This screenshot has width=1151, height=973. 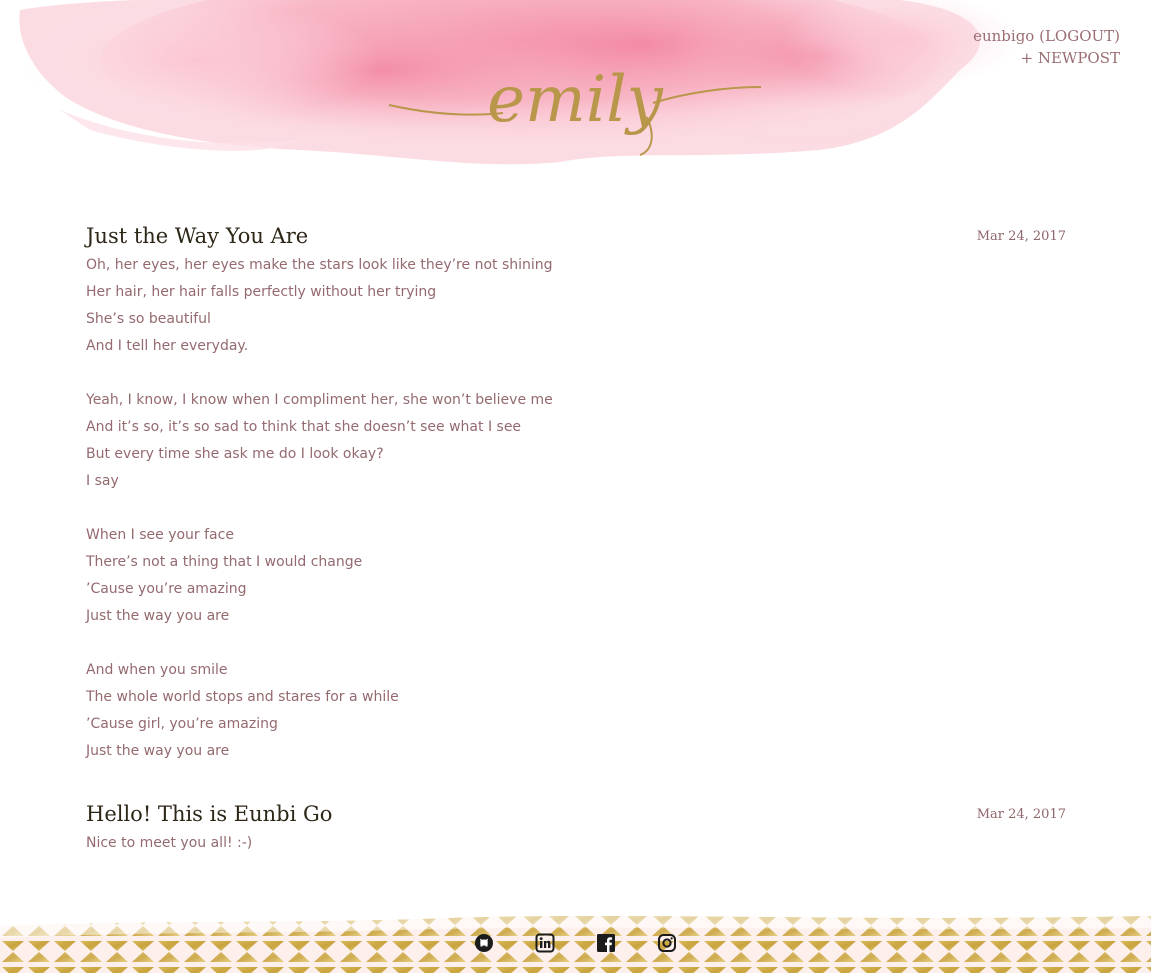 I want to click on lyric-line: She’s so beautiful, so click(x=148, y=319).